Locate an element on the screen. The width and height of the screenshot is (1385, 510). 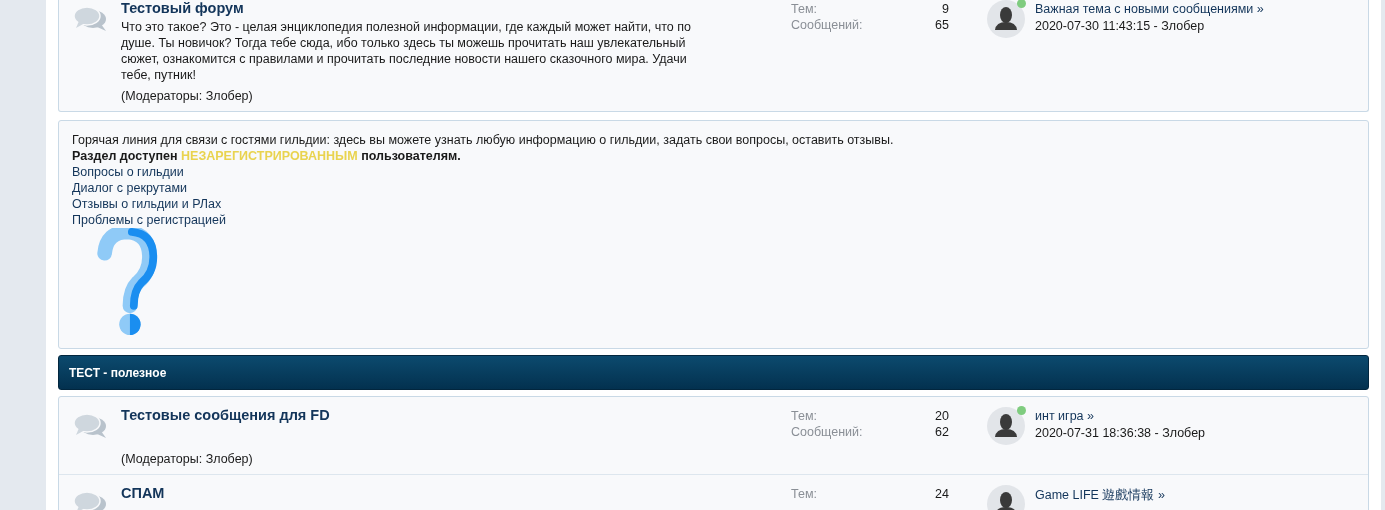
subforum-link: Диалог с рекрутами is located at coordinates (130, 188).